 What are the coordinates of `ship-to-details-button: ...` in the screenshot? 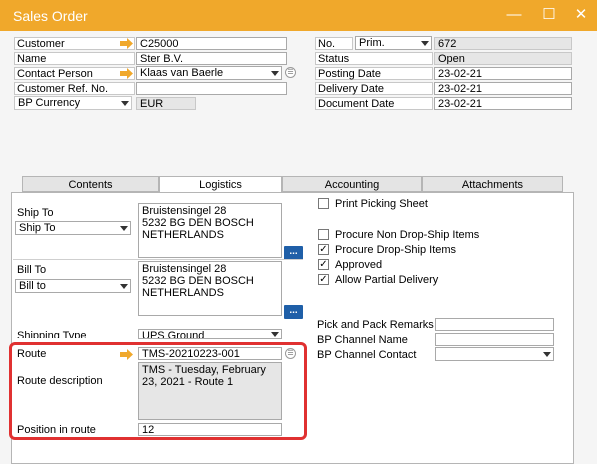 It's located at (293, 253).